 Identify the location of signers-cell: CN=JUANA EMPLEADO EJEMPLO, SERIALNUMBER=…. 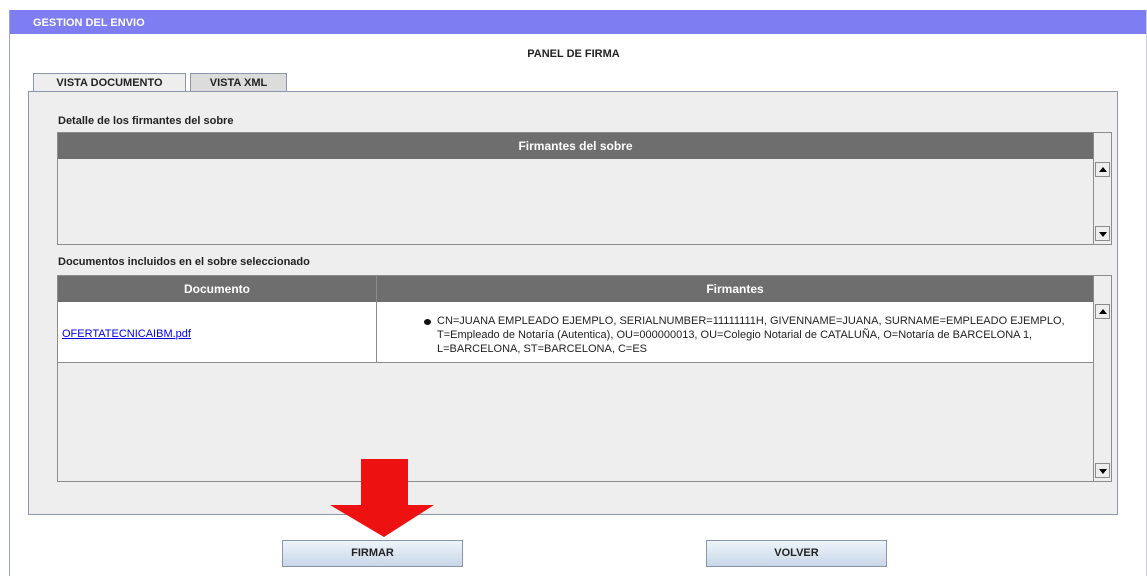
(733, 332).